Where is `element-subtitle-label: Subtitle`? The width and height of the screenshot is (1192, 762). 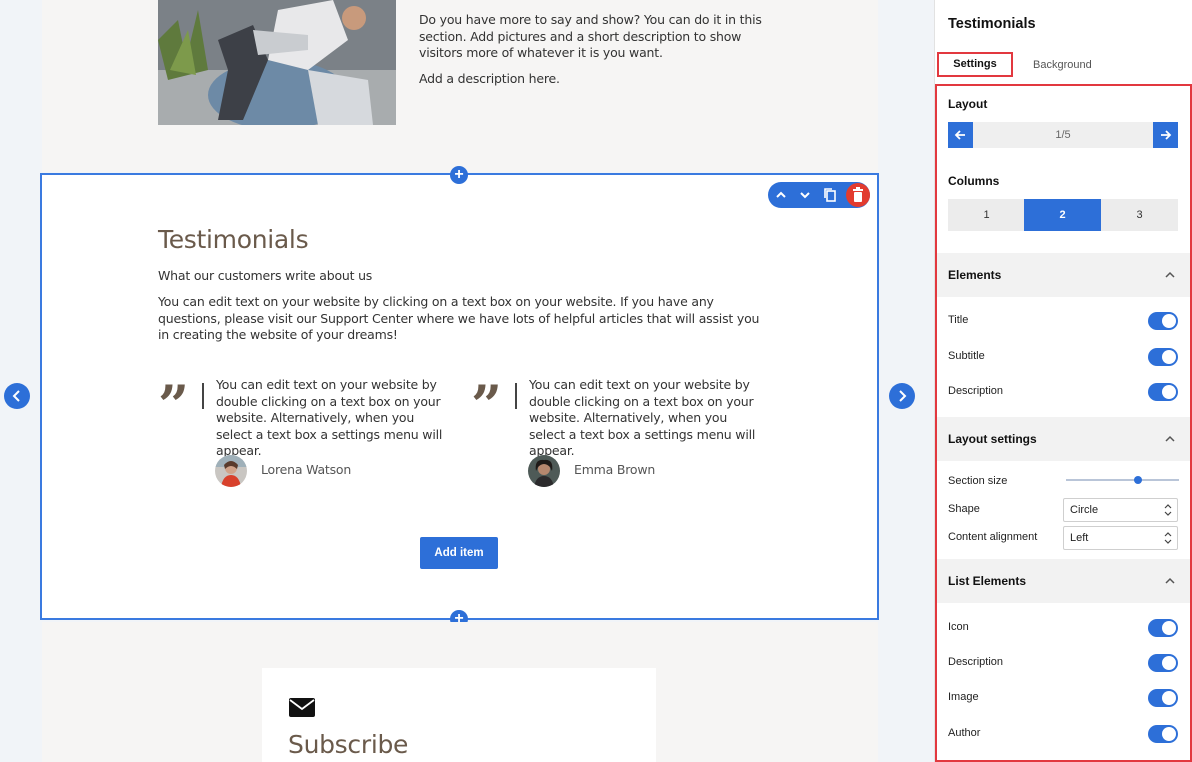
element-subtitle-label: Subtitle is located at coordinates (966, 356).